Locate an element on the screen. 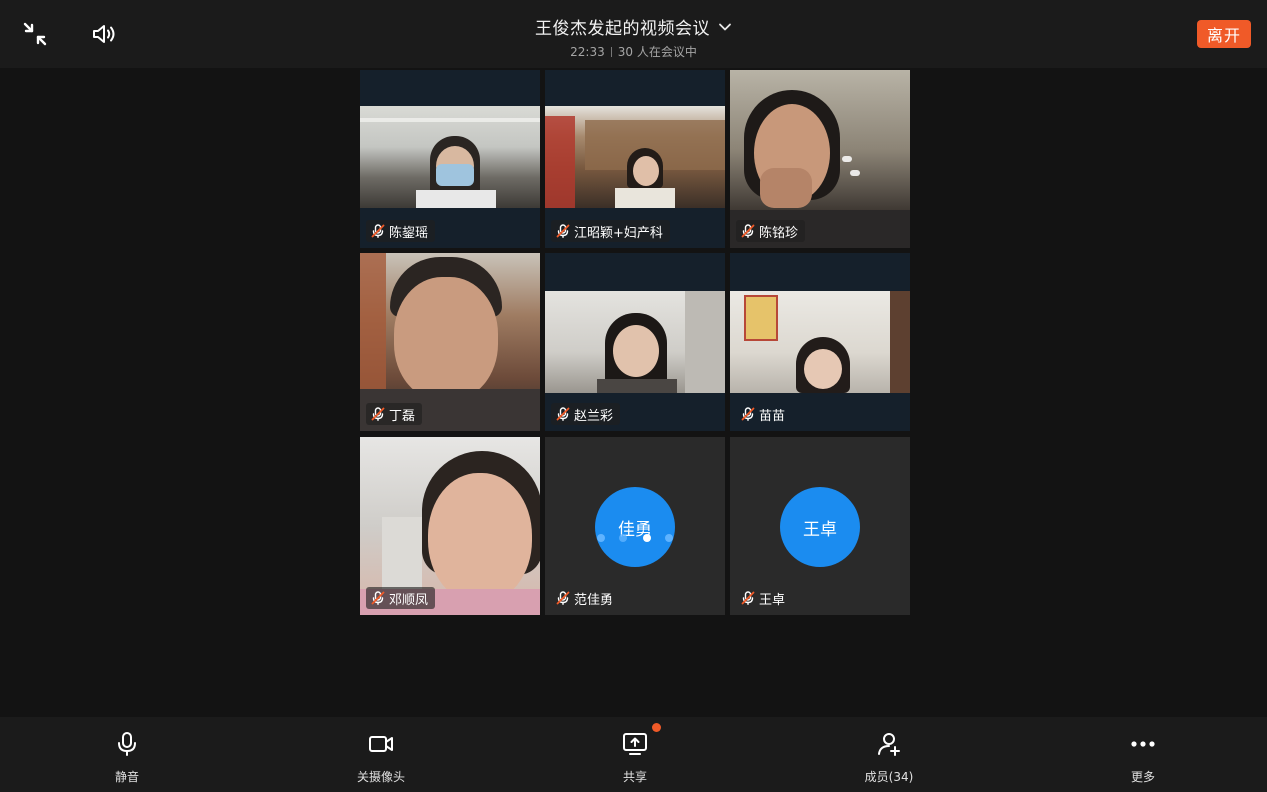 This screenshot has width=1267, height=792. add-member-icon is located at coordinates (889, 744).